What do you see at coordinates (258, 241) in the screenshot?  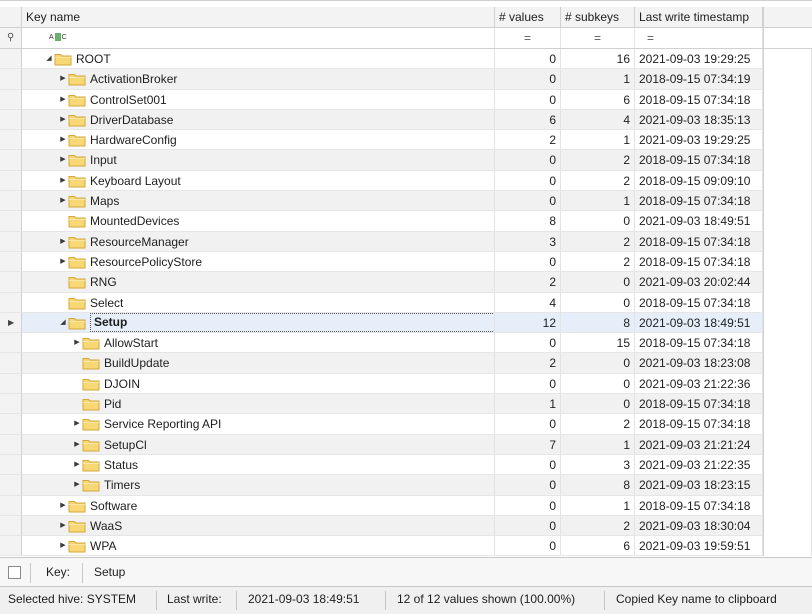 I see `key-name-cell: ▶ ResourceManager` at bounding box center [258, 241].